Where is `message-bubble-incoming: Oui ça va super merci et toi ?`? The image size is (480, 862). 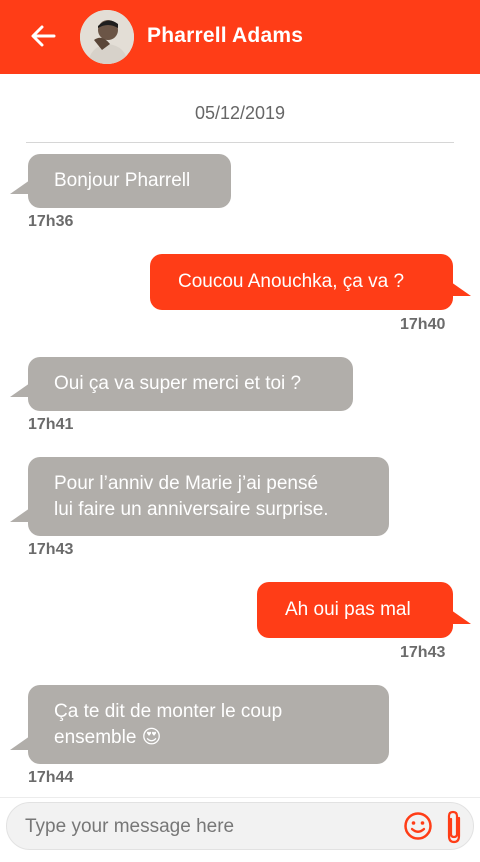
message-bubble-incoming: Oui ça va super merci et toi ? is located at coordinates (181, 384).